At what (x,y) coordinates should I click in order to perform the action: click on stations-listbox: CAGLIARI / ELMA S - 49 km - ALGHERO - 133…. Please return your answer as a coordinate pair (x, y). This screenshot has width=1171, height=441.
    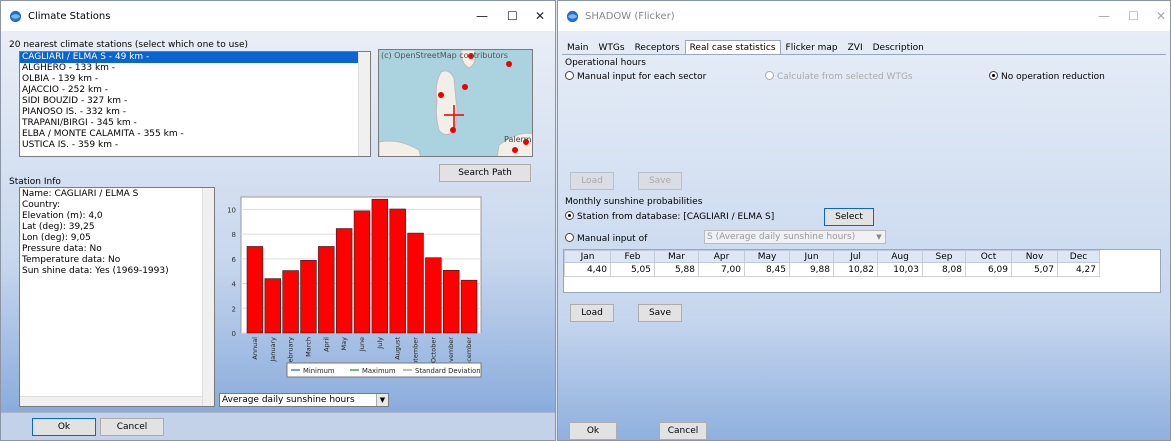
    Looking at the image, I should click on (195, 104).